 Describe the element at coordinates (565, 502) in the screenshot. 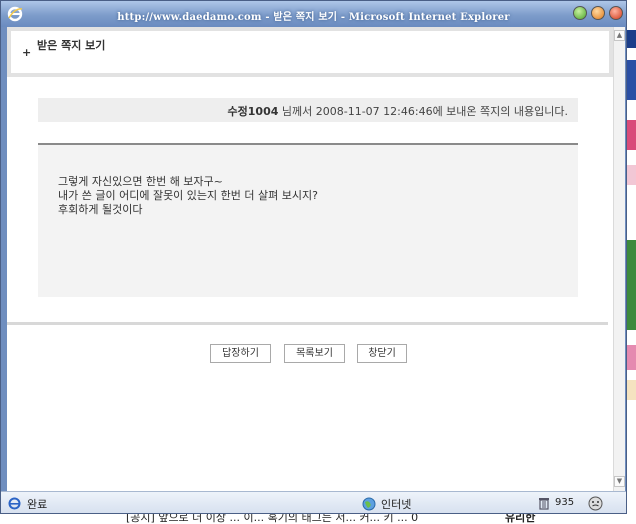

I see `count-value: 935` at that location.